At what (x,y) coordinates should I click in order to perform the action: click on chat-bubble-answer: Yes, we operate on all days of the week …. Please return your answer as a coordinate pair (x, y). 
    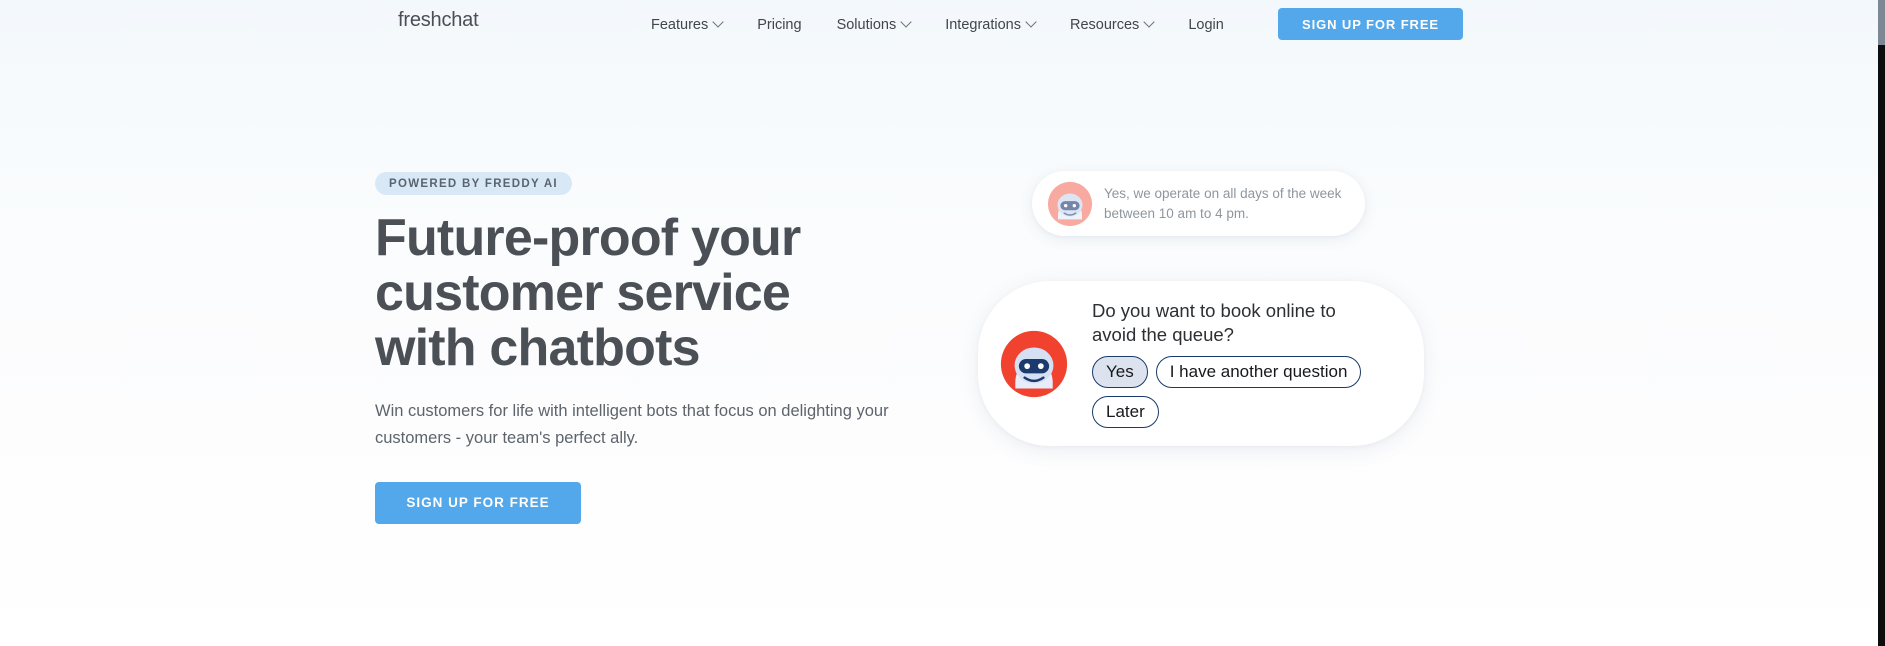
    Looking at the image, I should click on (1198, 203).